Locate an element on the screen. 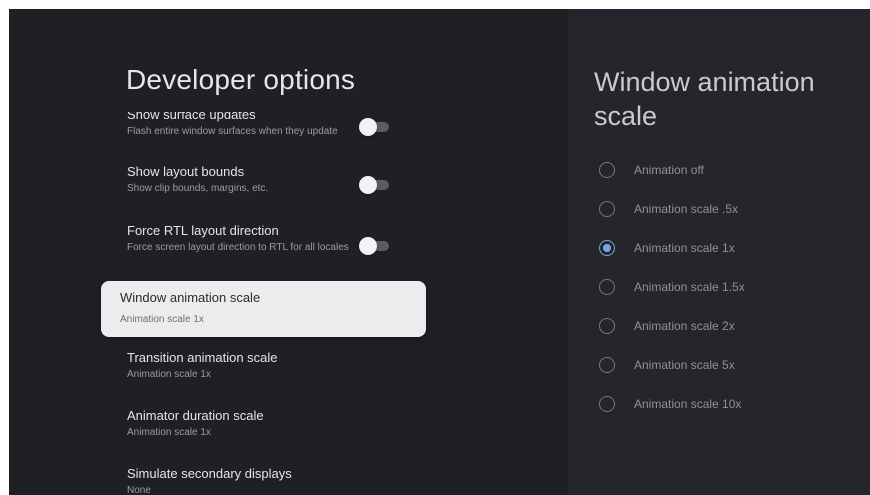 This screenshot has width=870, height=495. setting-label: Window animation scale is located at coordinates (190, 297).